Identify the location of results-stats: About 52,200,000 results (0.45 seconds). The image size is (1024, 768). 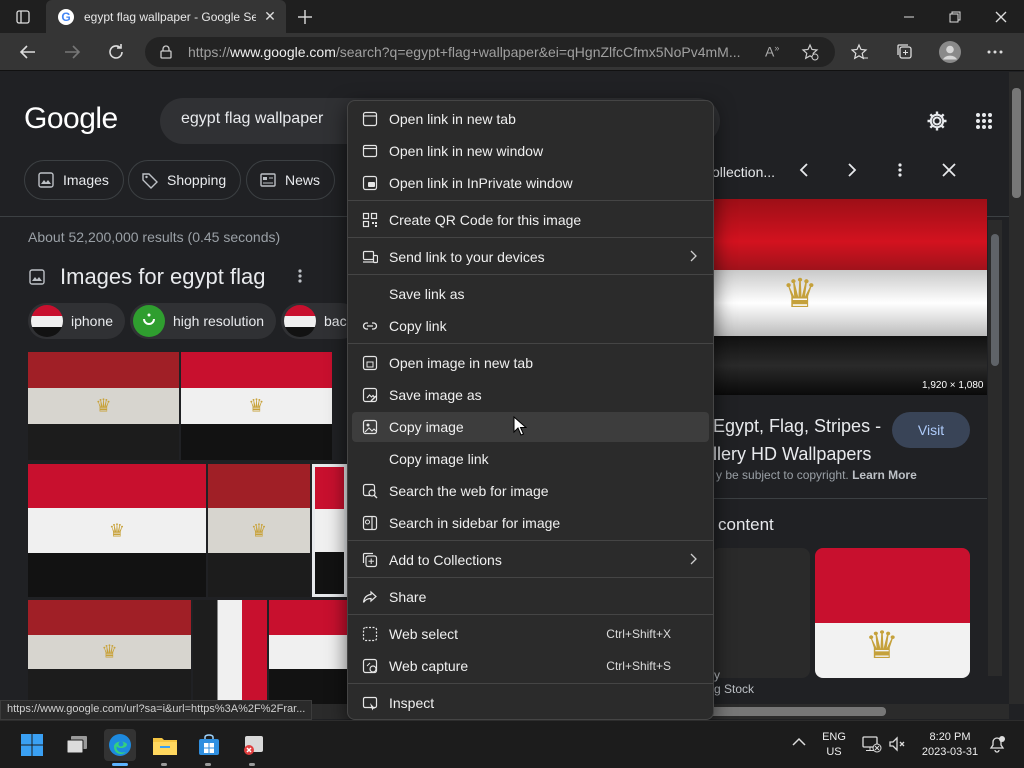
(154, 237).